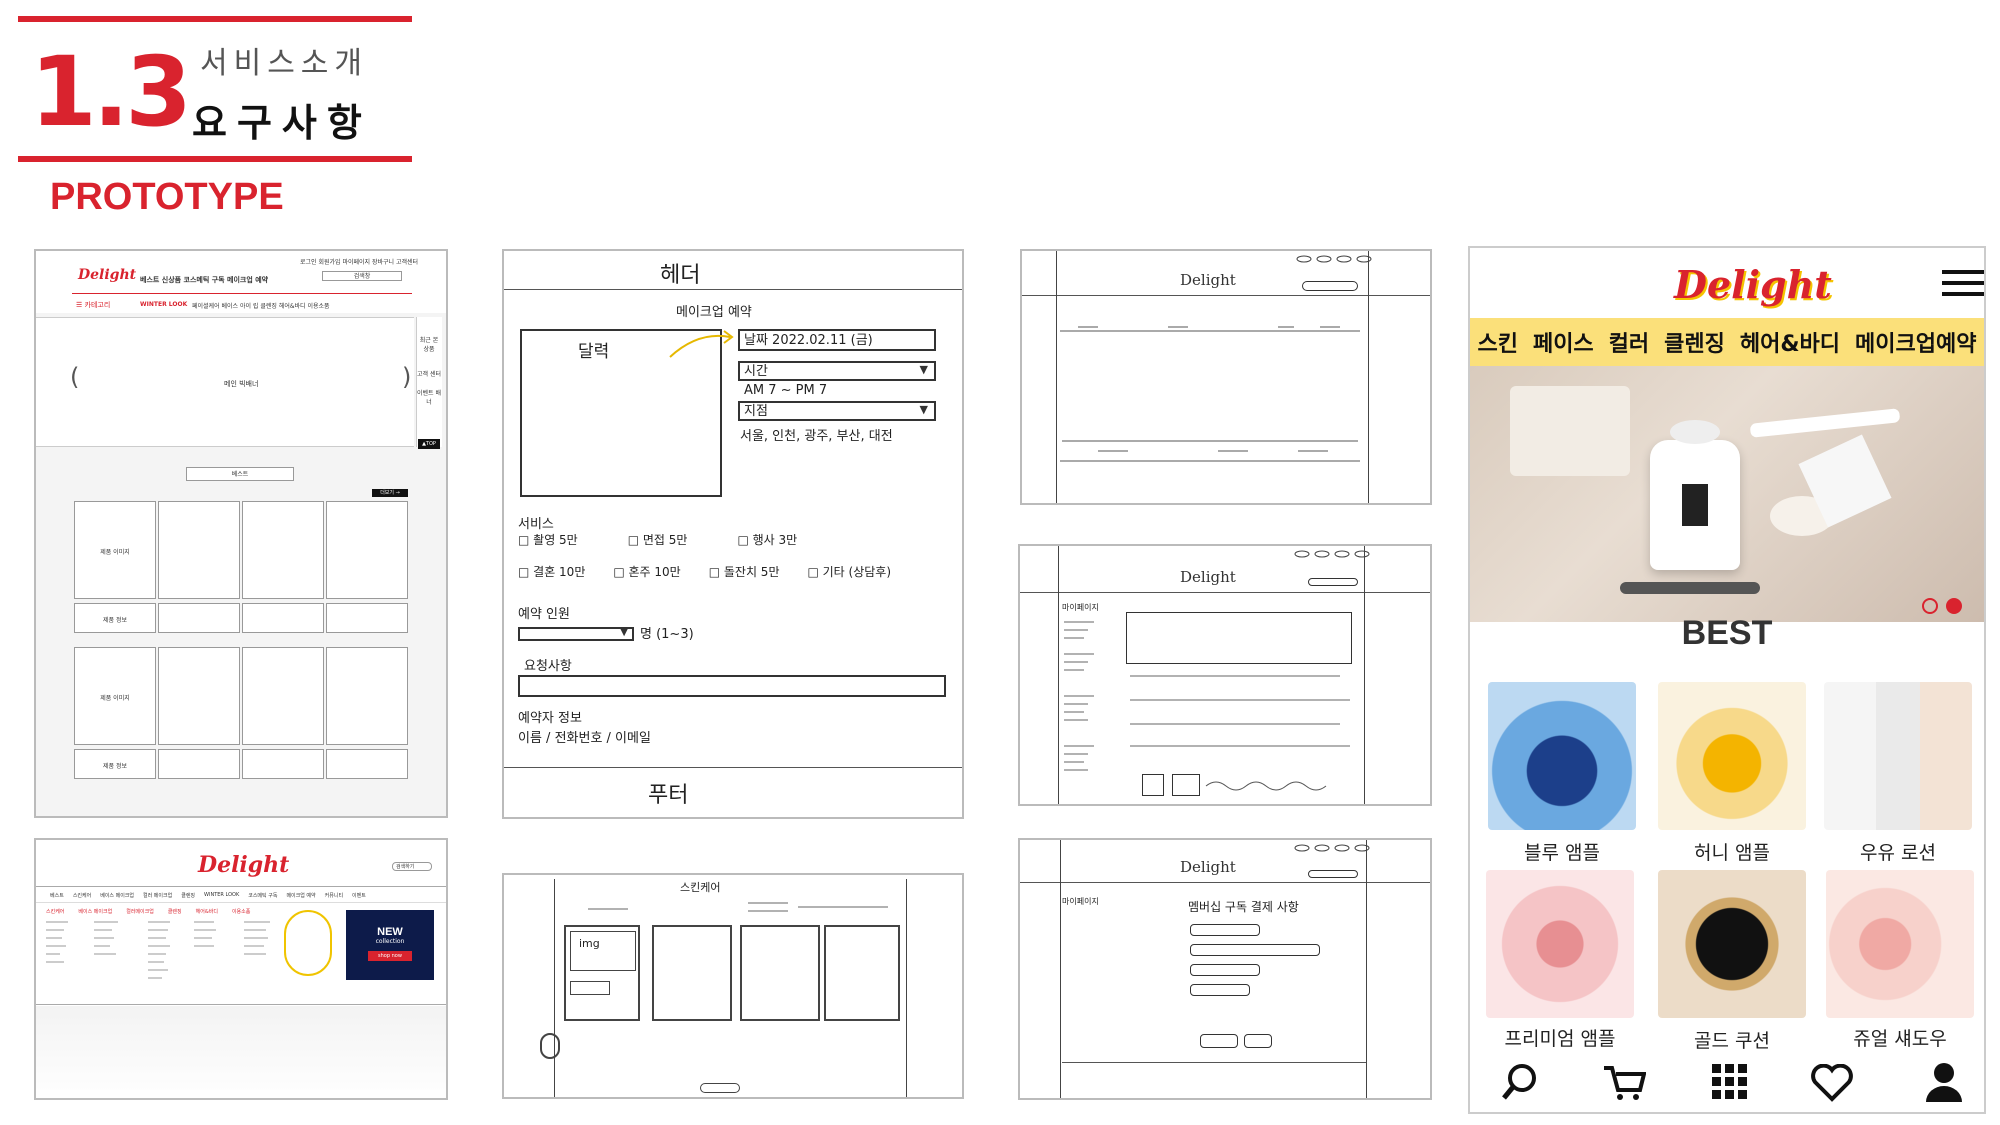 The image size is (2000, 1125). Describe the element at coordinates (732, 686) in the screenshot. I see `sk-request-input` at that location.